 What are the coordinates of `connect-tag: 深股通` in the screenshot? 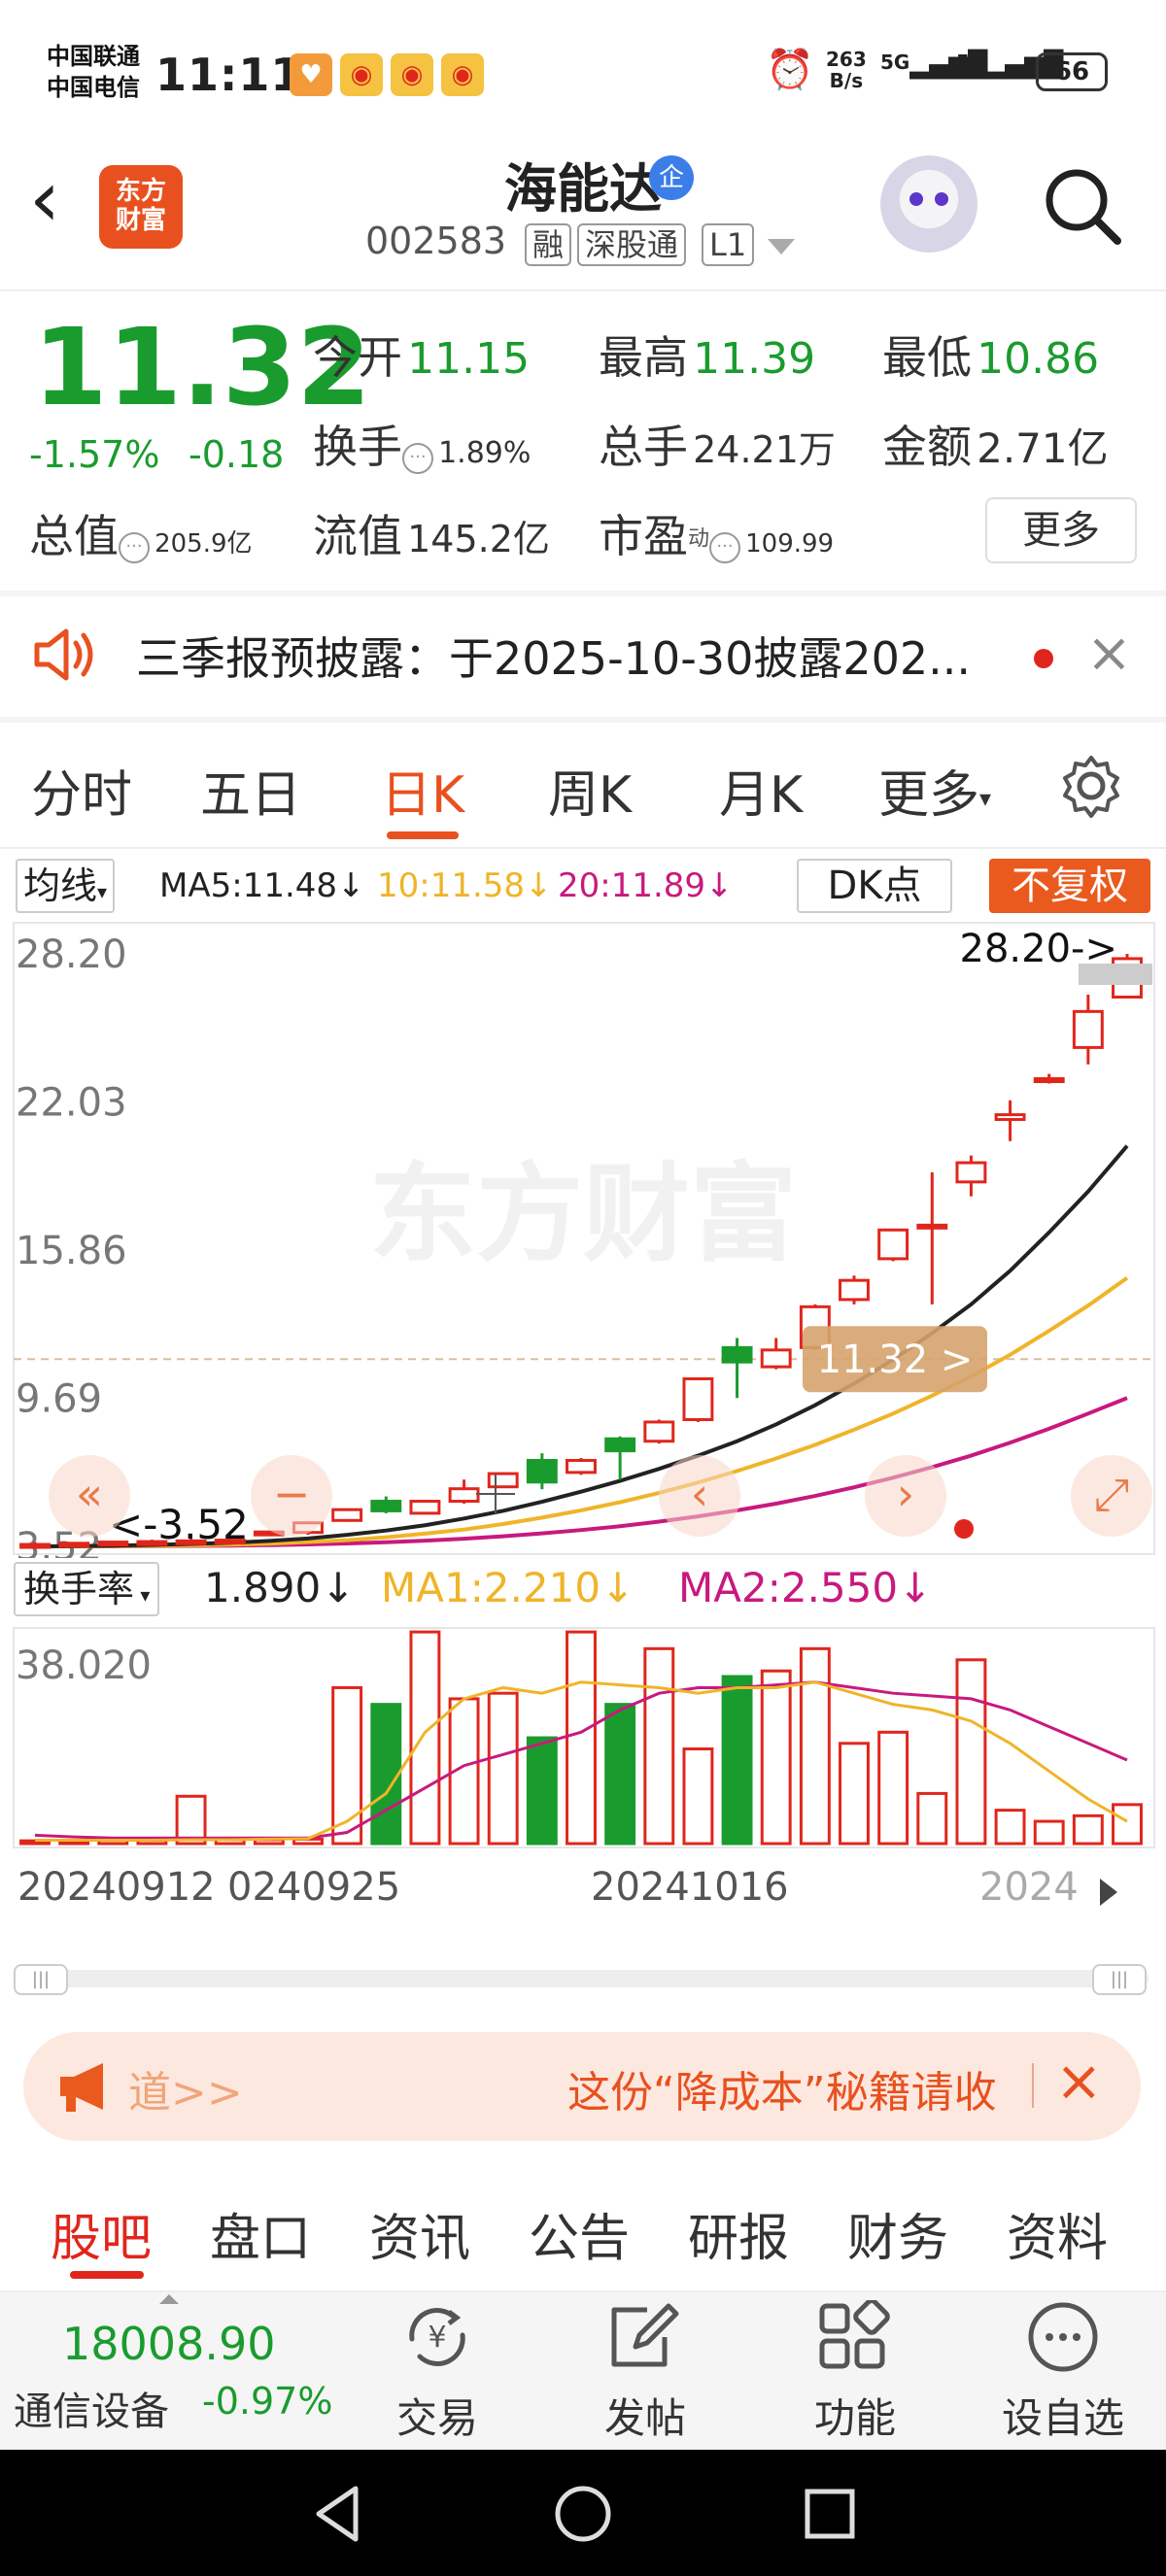 It's located at (632, 244).